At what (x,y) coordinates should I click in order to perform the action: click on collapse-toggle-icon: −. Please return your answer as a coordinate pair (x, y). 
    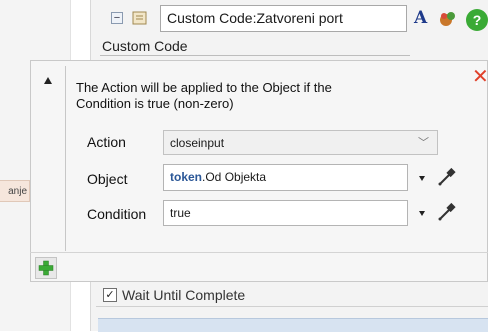
    Looking at the image, I should click on (117, 18).